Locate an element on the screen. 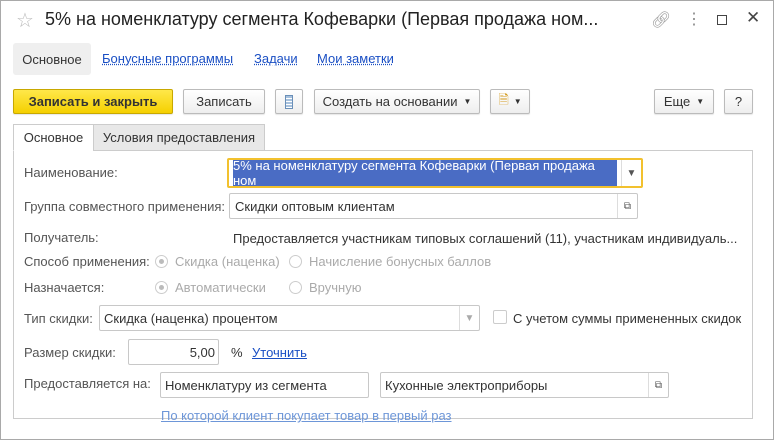 This screenshot has width=774, height=446. create-based-on-button: Создать на основании ▼ is located at coordinates (397, 101).